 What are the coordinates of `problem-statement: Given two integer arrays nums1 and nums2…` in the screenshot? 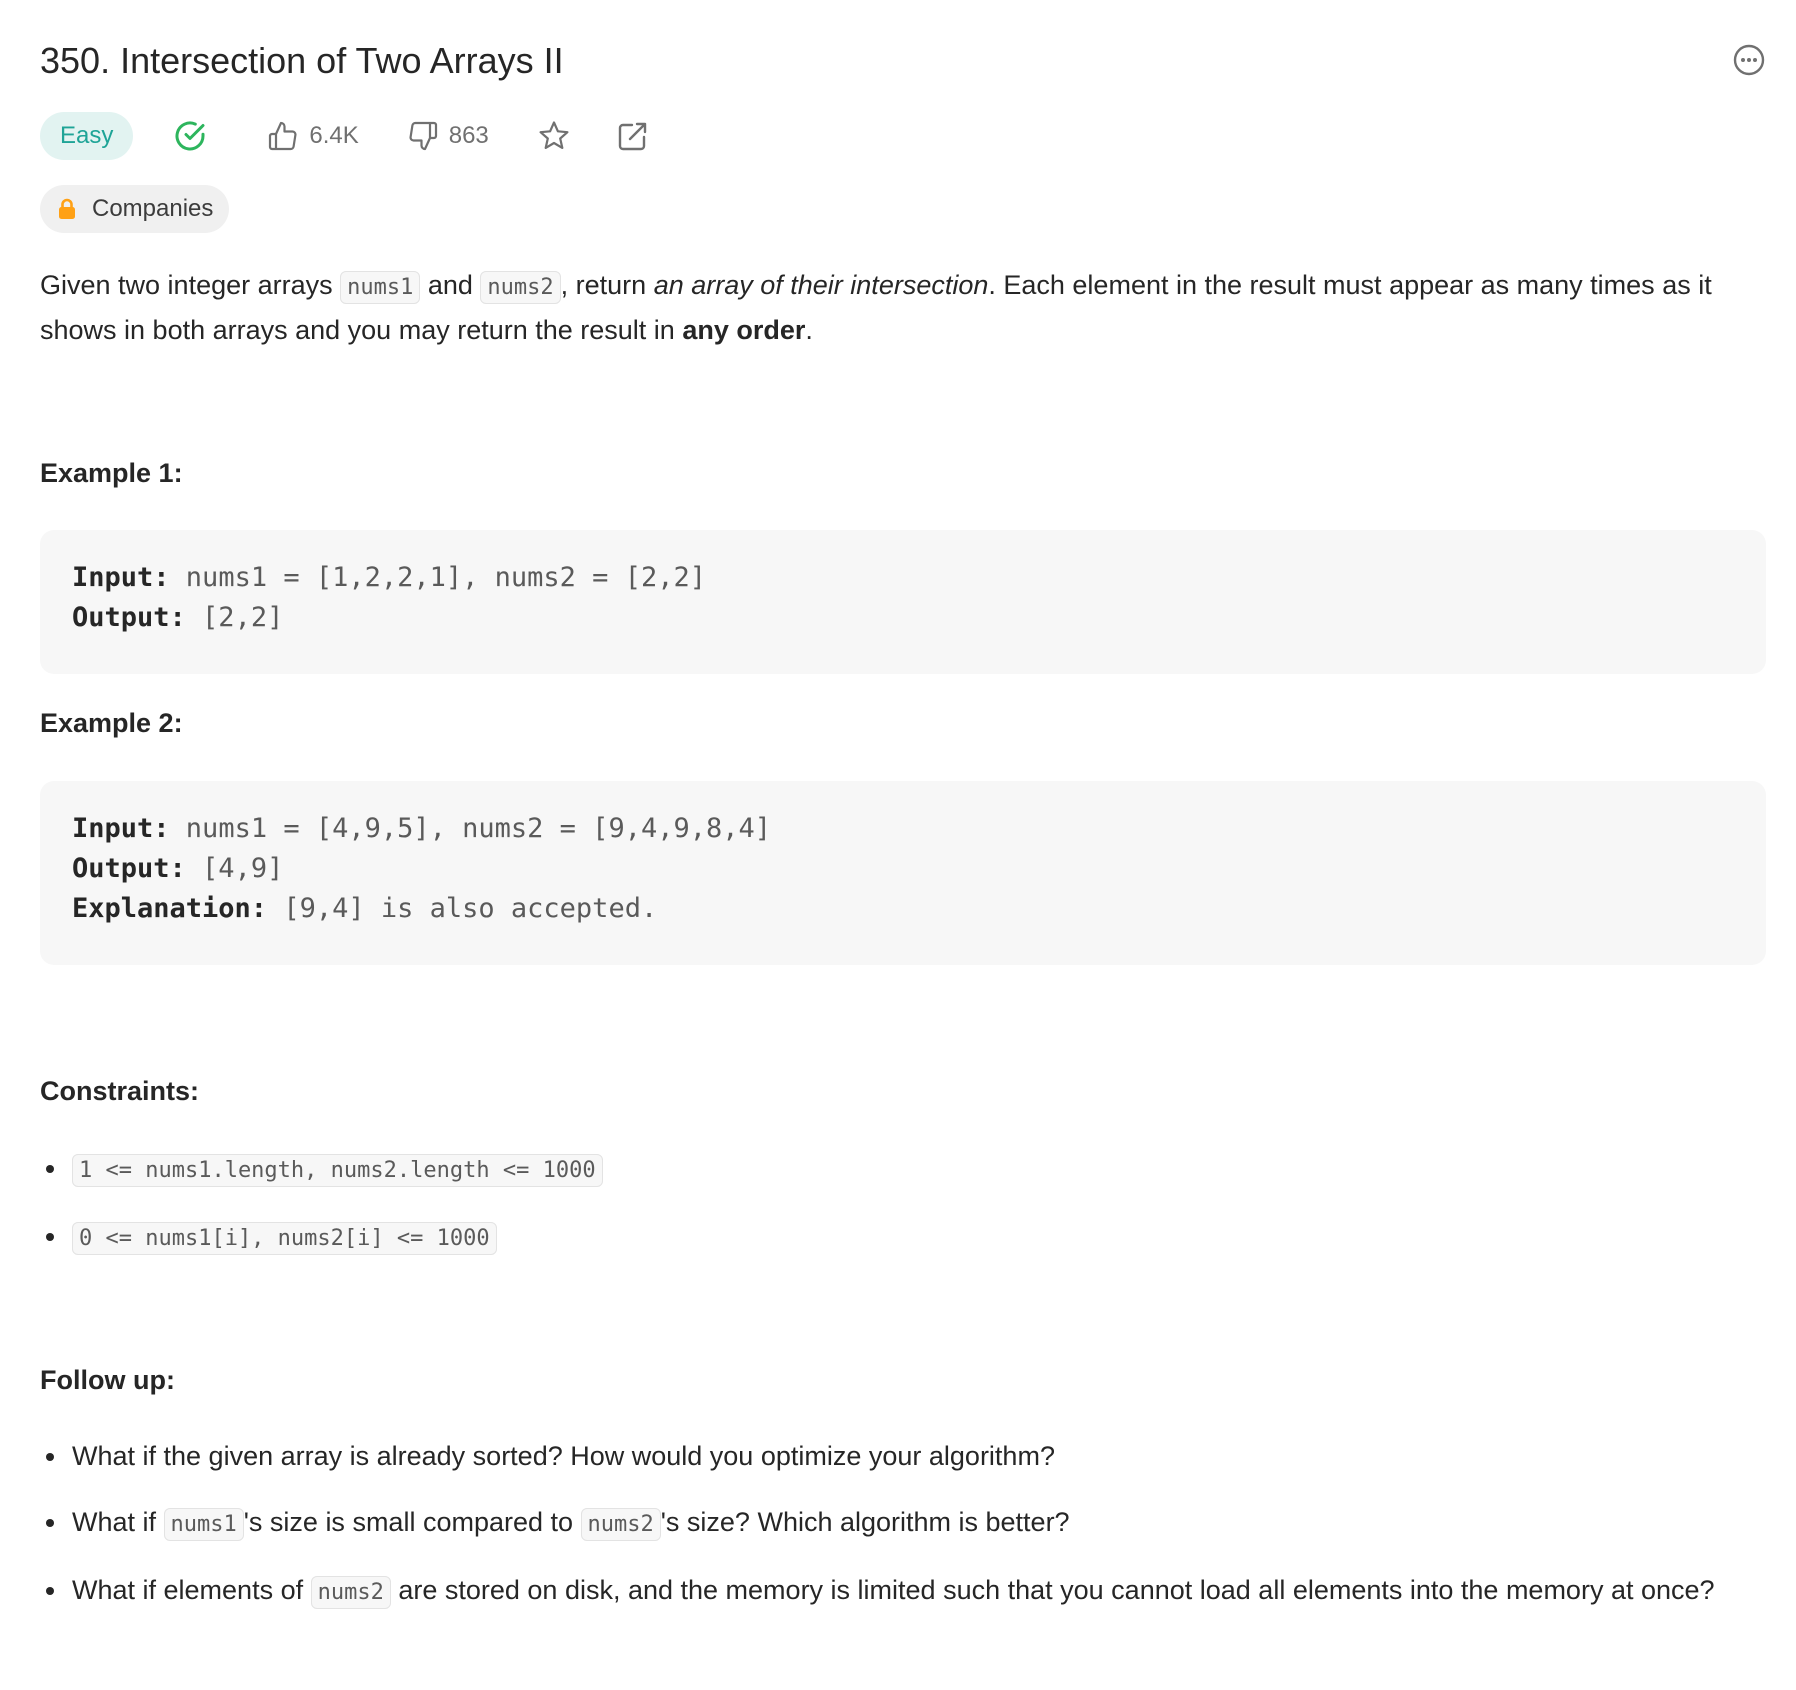 It's located at (903, 308).